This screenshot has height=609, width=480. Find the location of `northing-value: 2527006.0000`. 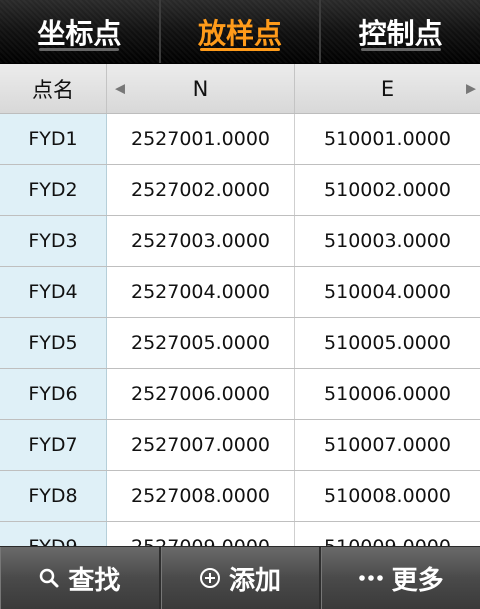

northing-value: 2527006.0000 is located at coordinates (201, 394).